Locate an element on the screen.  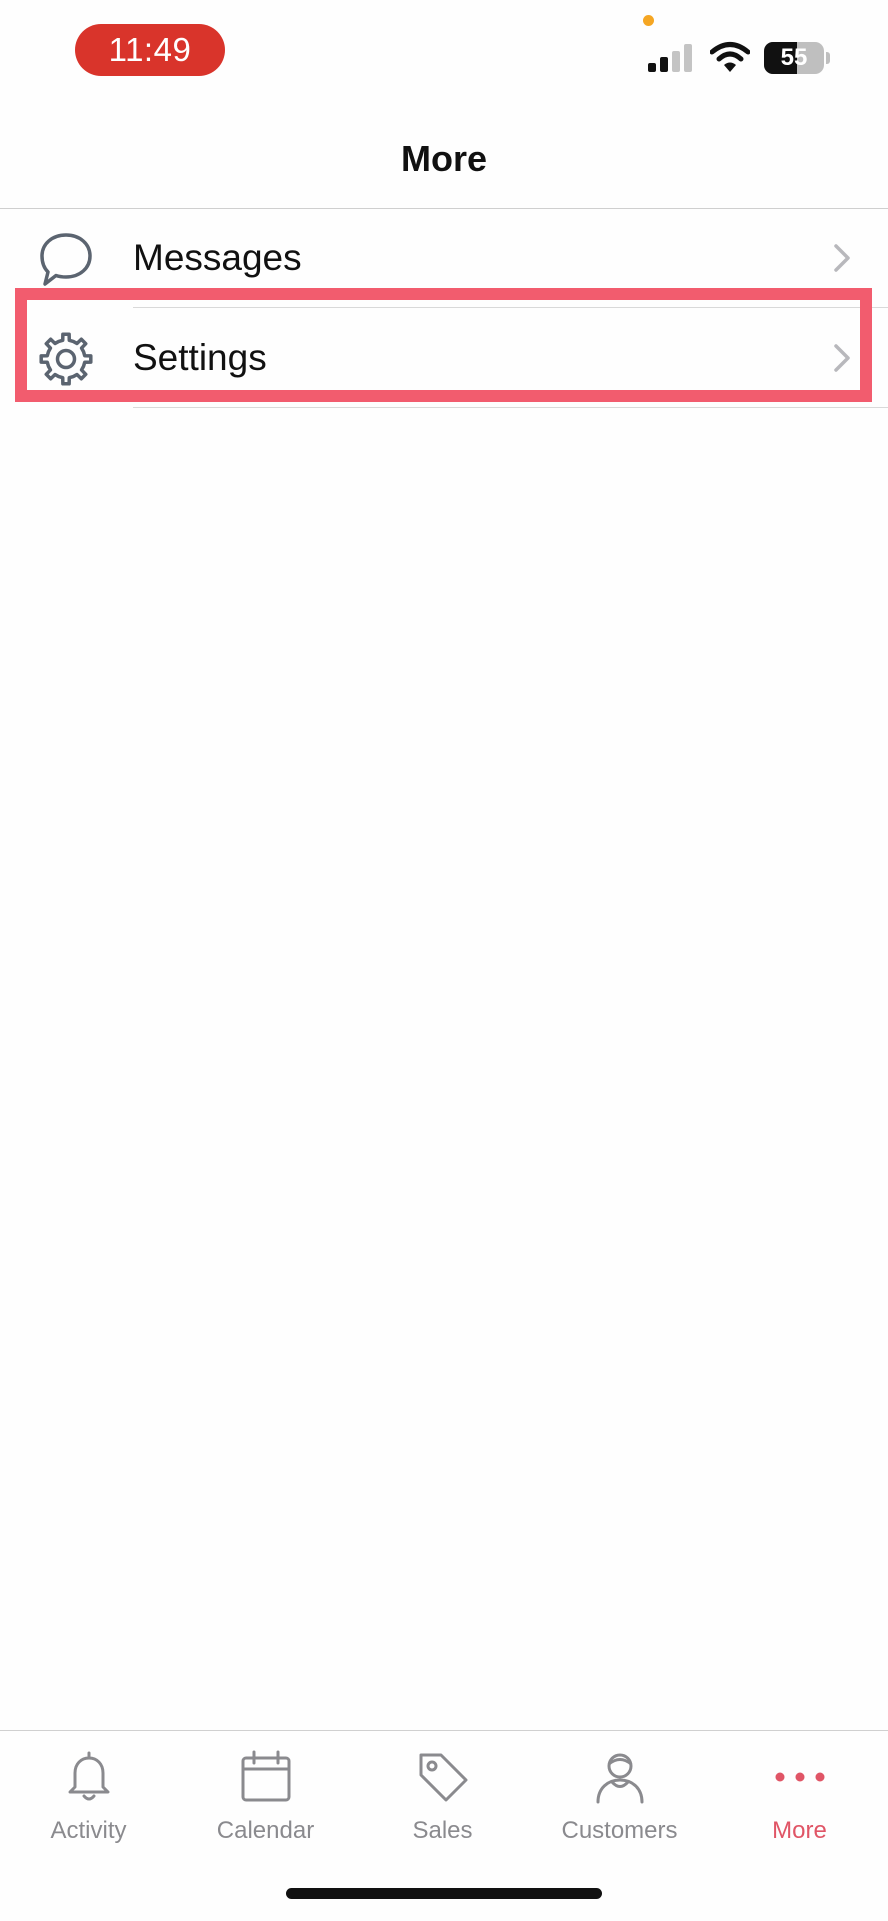
more-menu-list: Messages Settings is located at coordinates (444, 308).